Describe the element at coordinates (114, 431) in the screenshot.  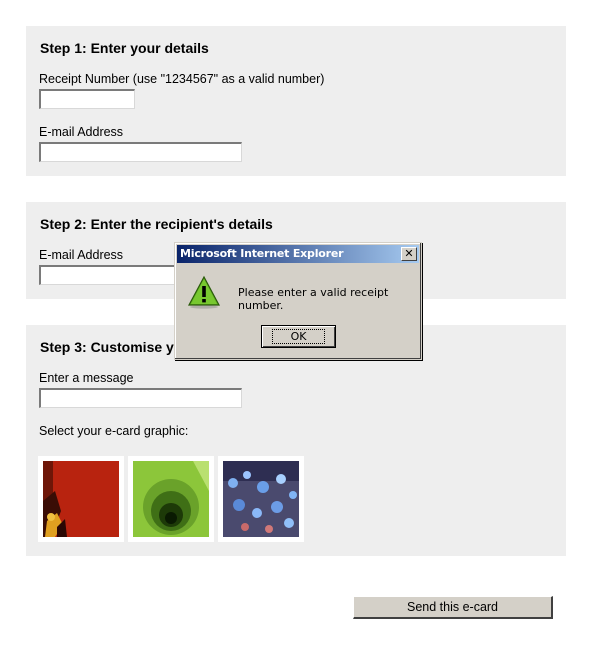
I see `graphic-label: Select your e-card graphic:` at that location.